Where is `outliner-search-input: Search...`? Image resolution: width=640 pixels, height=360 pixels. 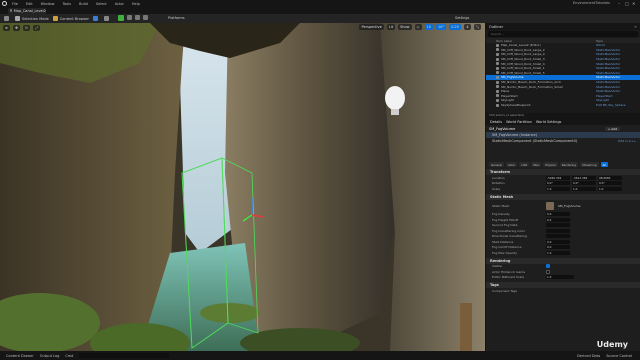 outliner-search-input: Search... is located at coordinates (563, 34).